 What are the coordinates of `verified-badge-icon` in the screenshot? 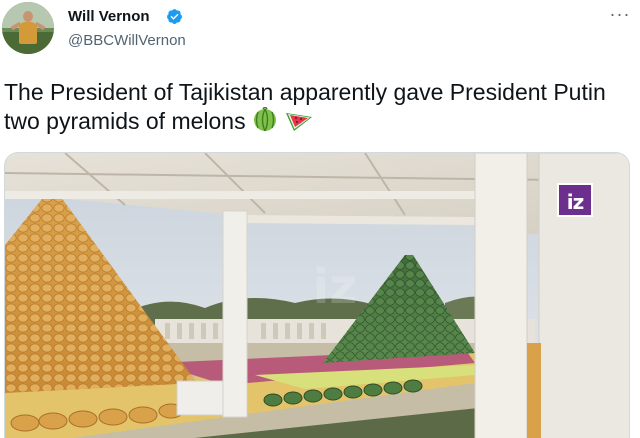 It's located at (174, 16).